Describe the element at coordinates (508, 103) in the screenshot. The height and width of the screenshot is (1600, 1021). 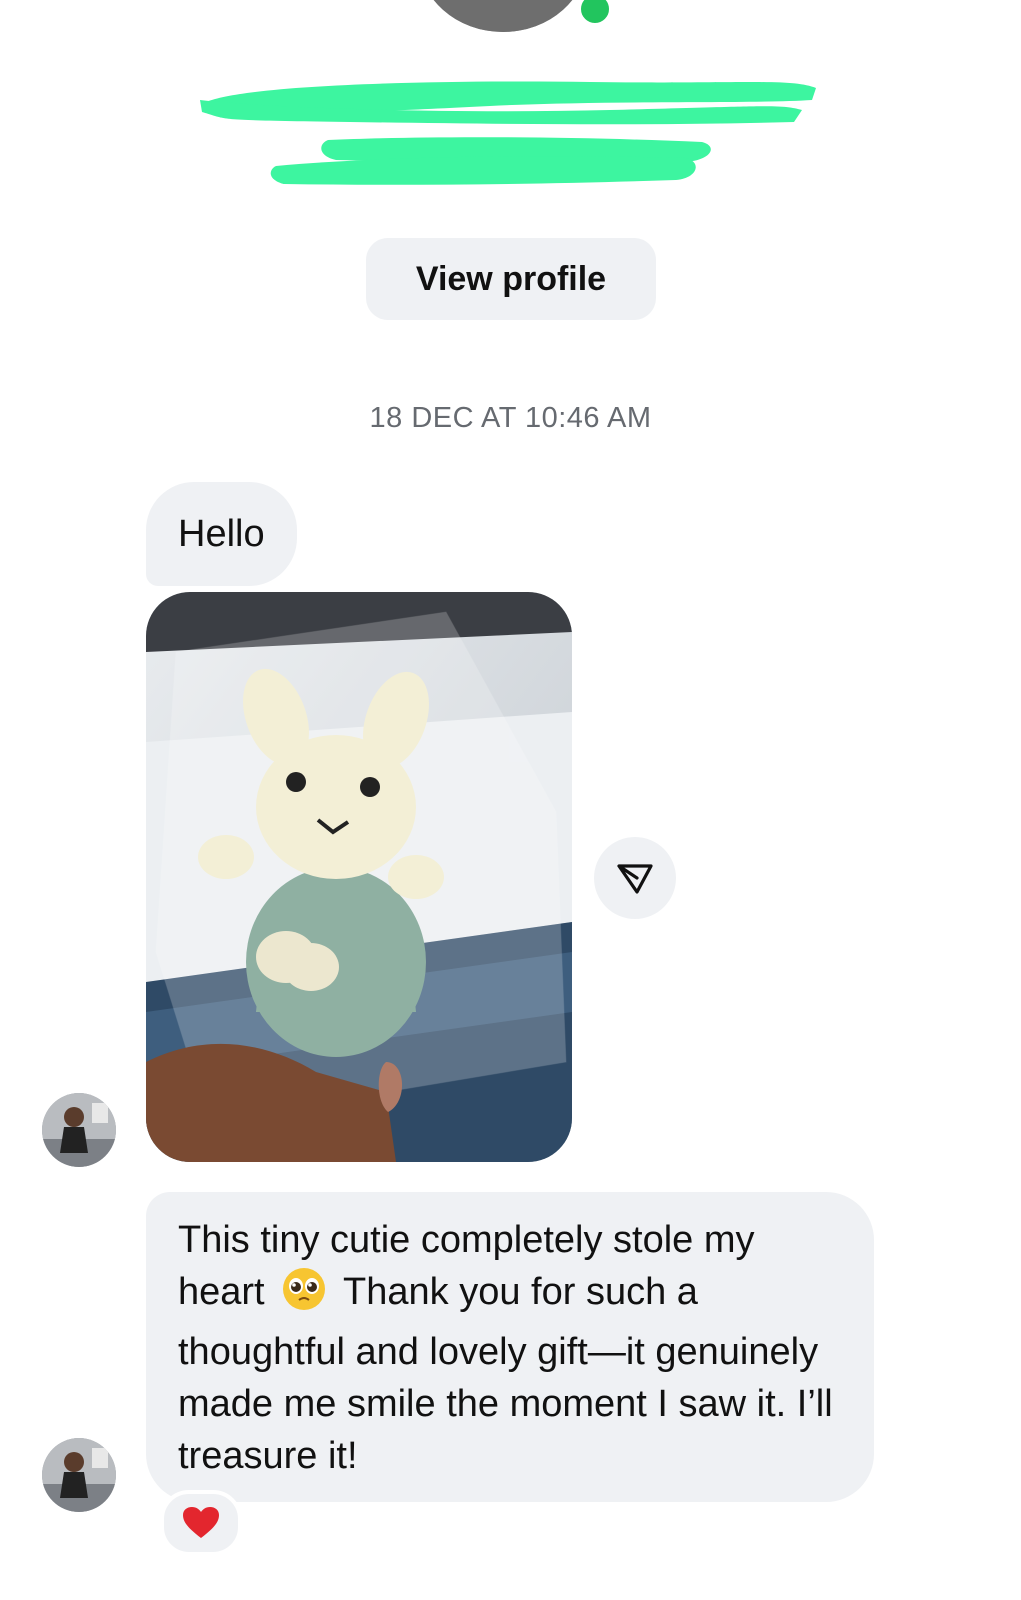
I see `redacted-name` at that location.